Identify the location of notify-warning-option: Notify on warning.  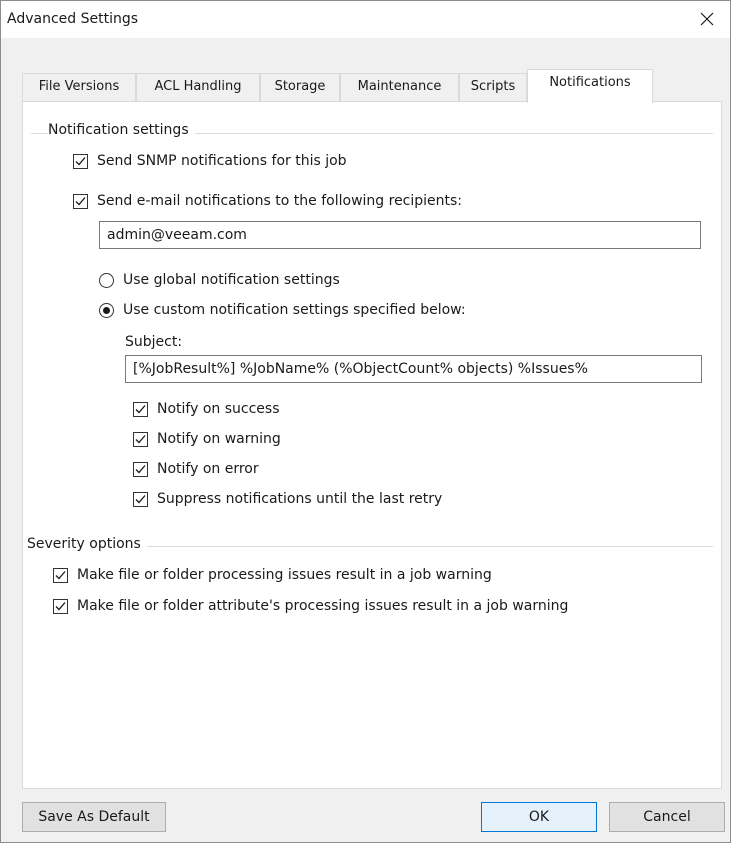
(207, 439).